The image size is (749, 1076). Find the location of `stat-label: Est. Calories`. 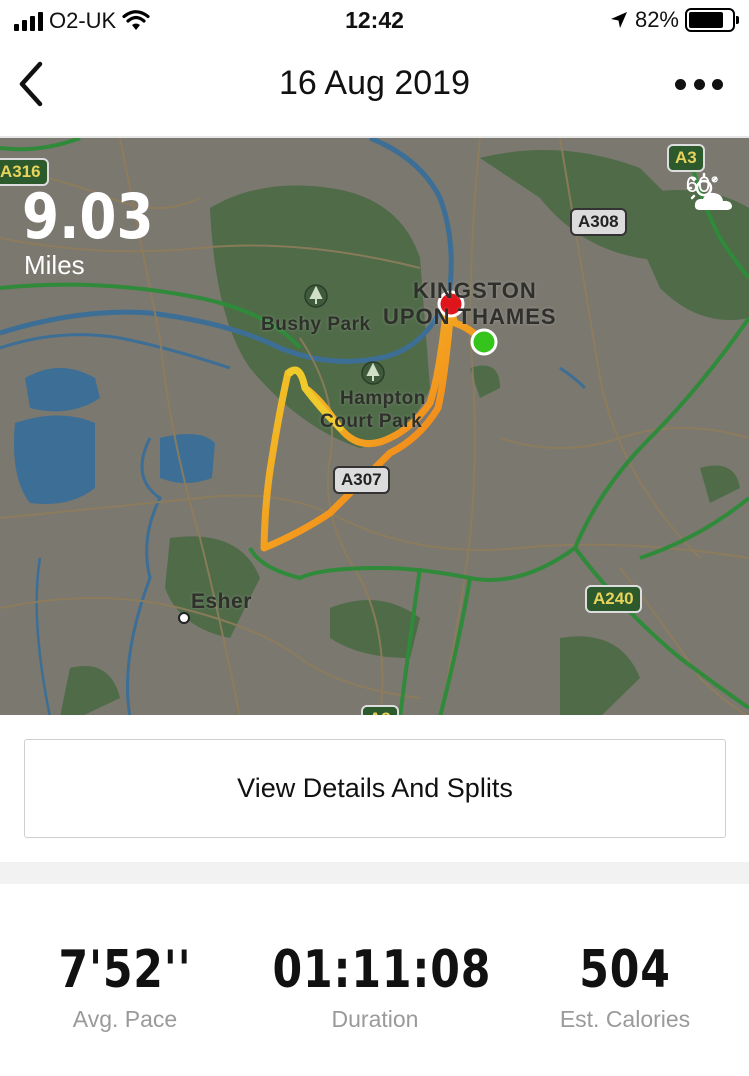

stat-label: Est. Calories is located at coordinates (625, 1019).